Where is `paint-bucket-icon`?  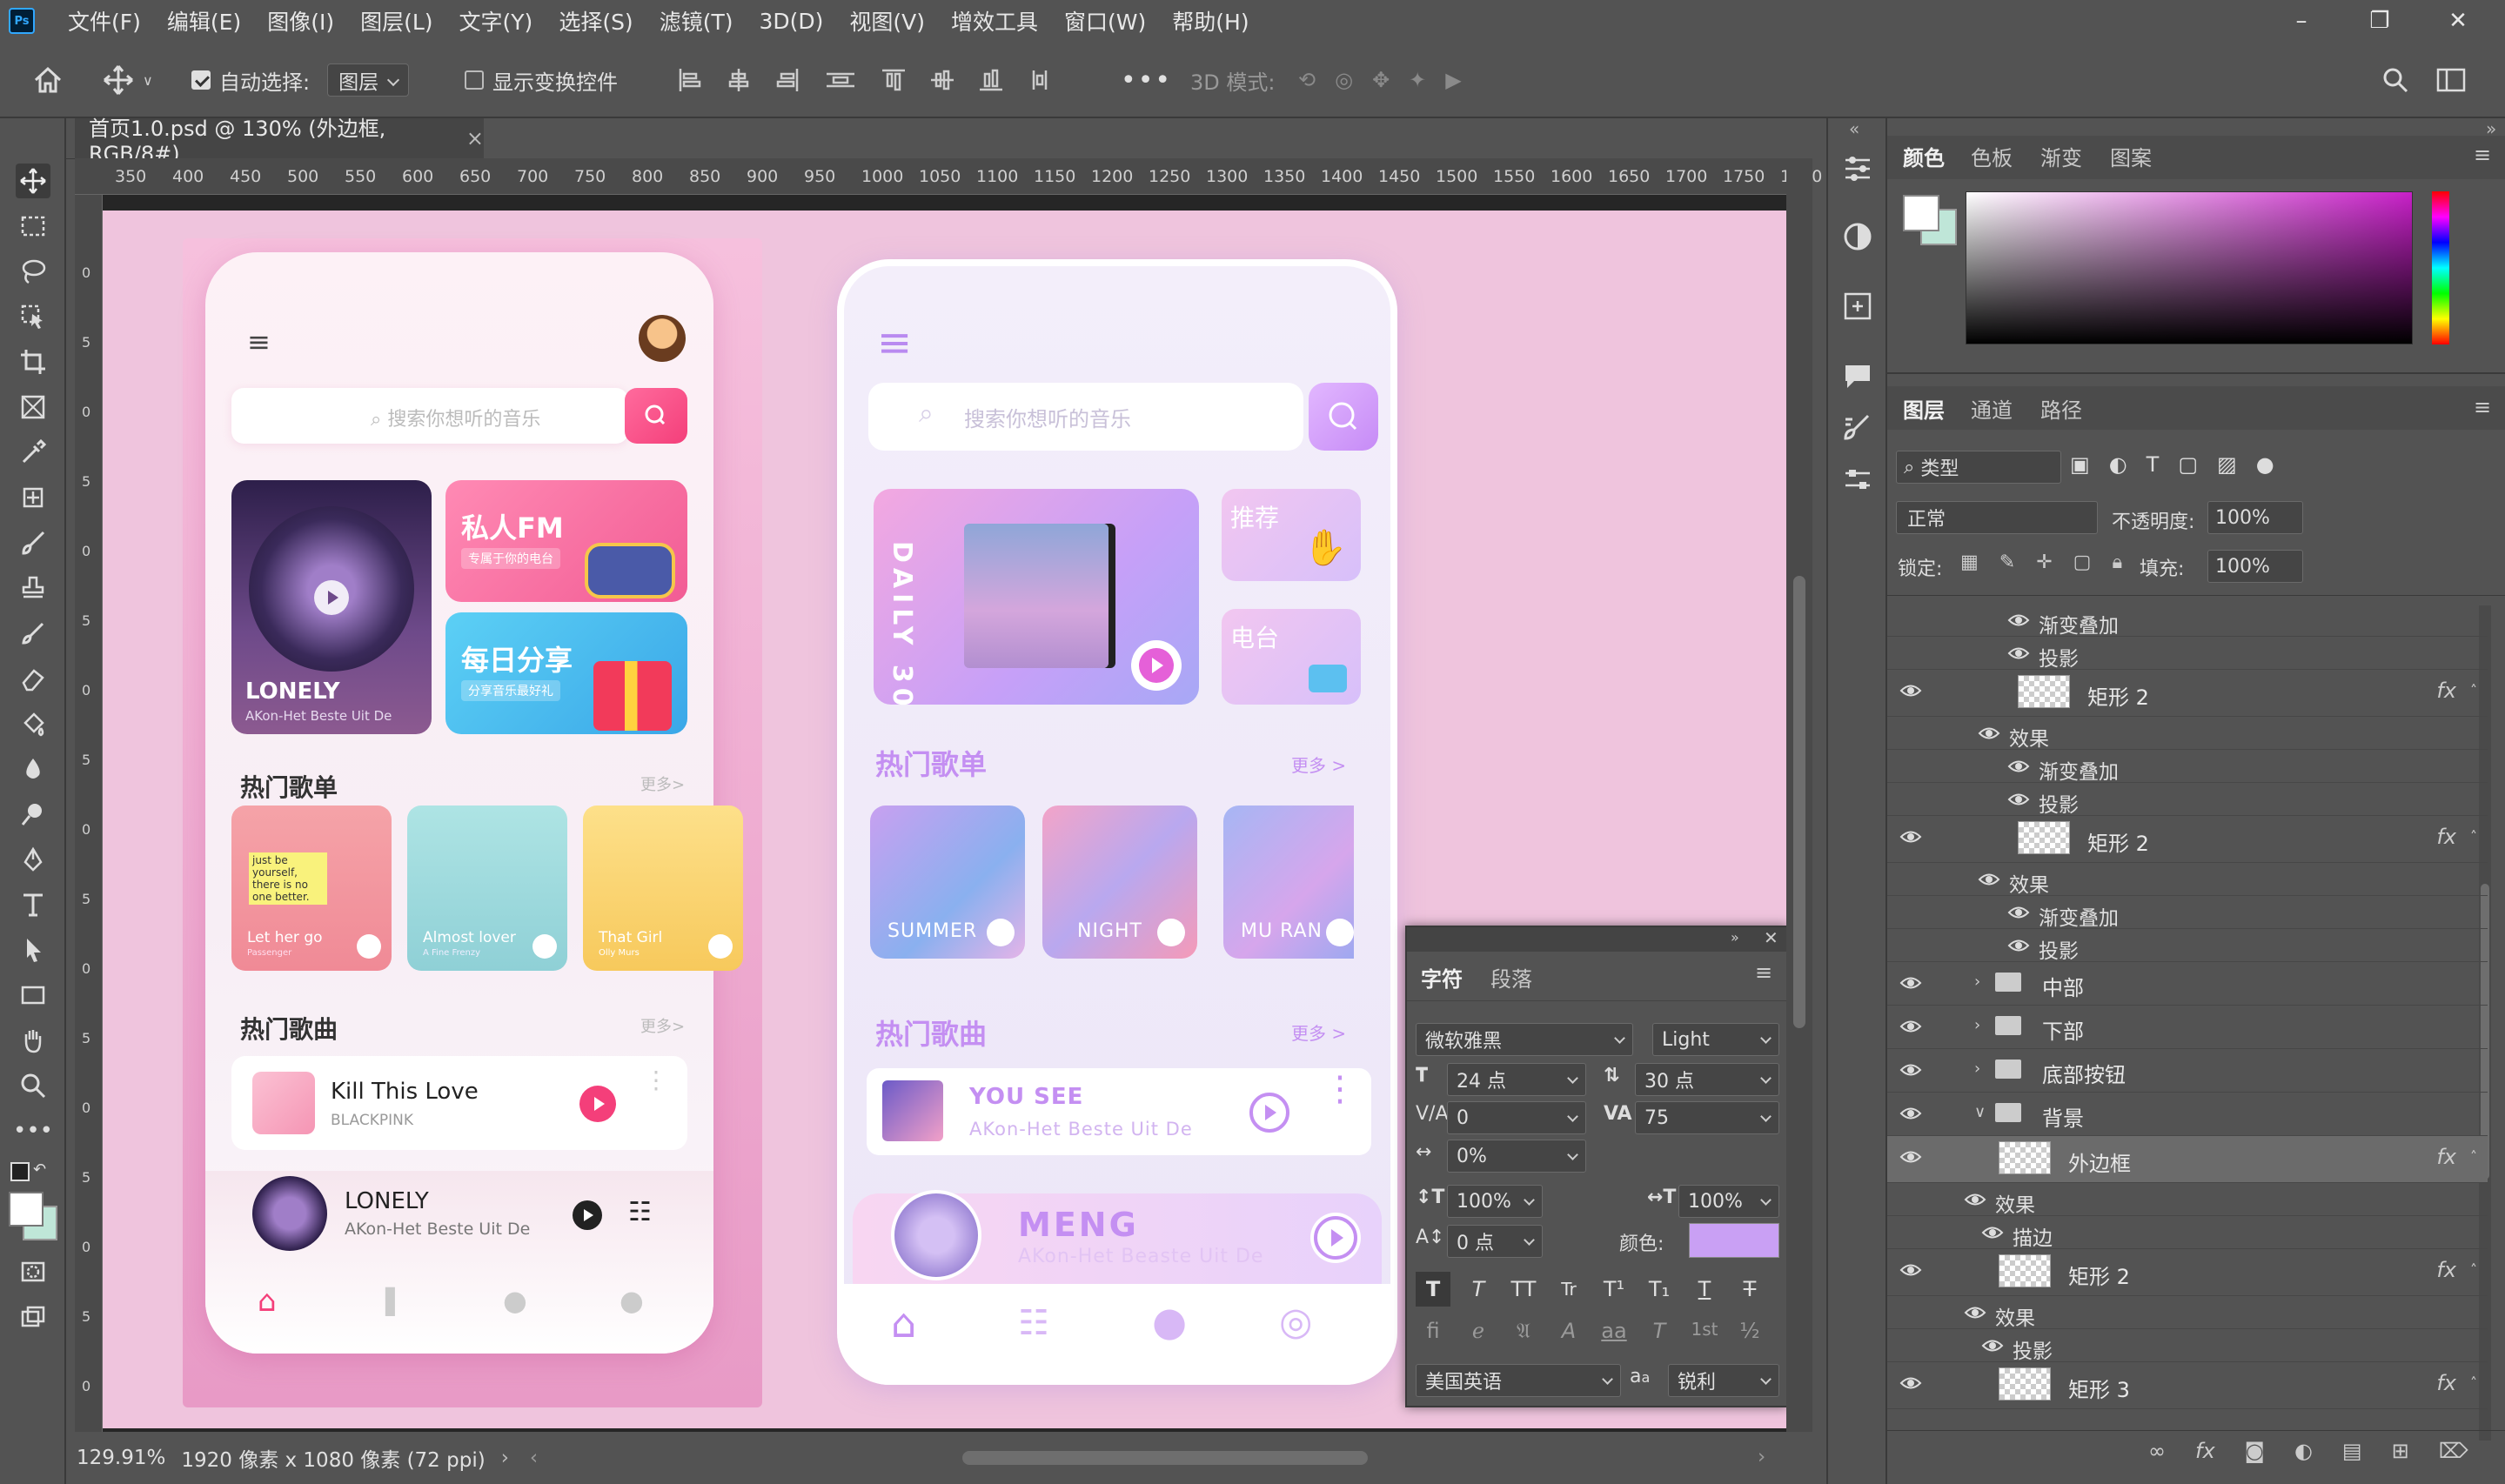 paint-bucket-icon is located at coordinates (33, 723).